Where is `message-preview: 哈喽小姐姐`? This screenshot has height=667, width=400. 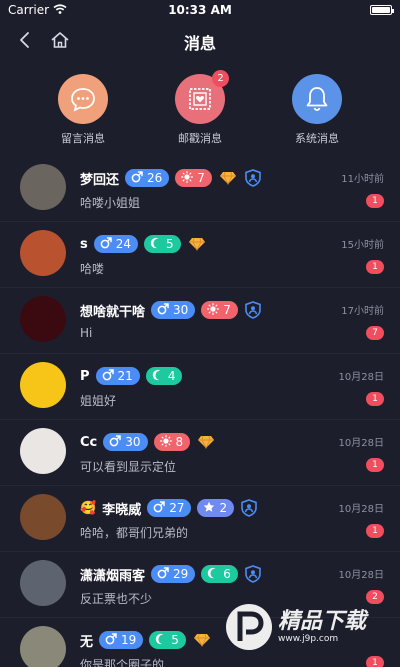
message-preview: 哈喽小姐姐 is located at coordinates (110, 203).